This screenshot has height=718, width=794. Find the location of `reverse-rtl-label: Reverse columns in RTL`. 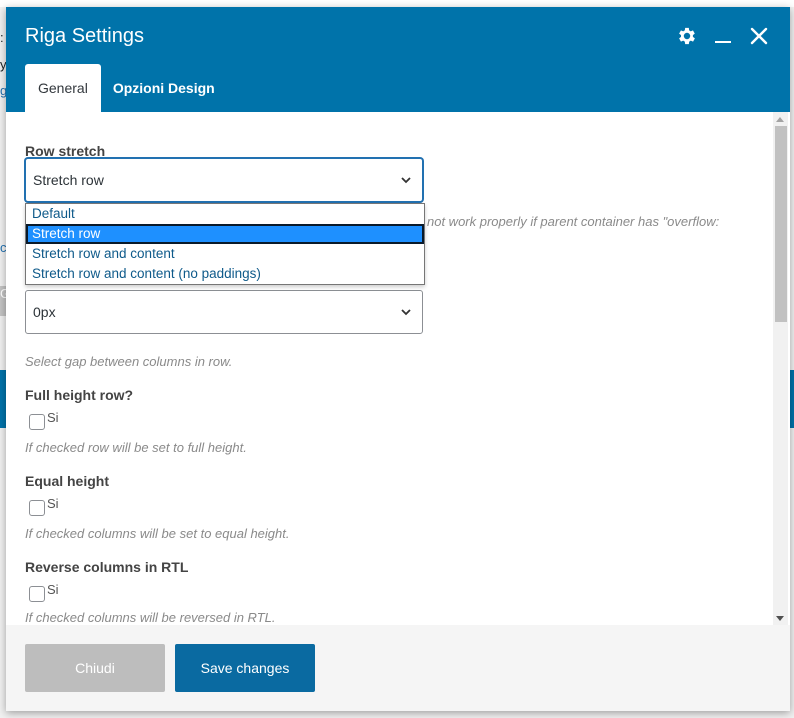

reverse-rtl-label: Reverse columns in RTL is located at coordinates (107, 567).